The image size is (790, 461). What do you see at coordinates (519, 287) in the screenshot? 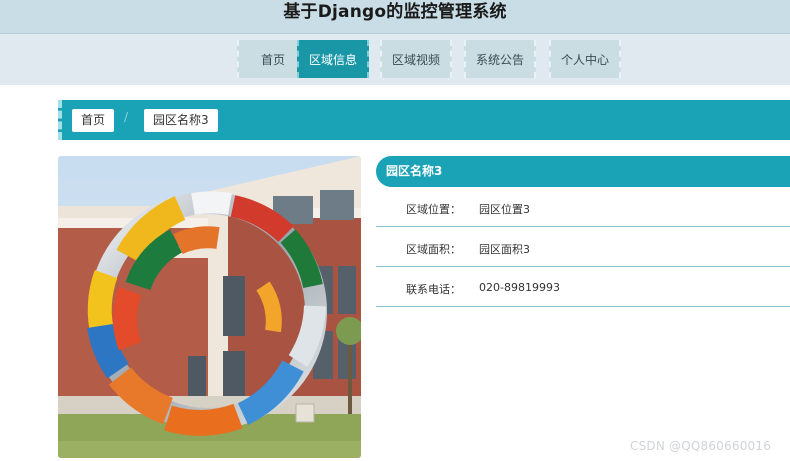
I see `detail-value: 020-89819993` at bounding box center [519, 287].